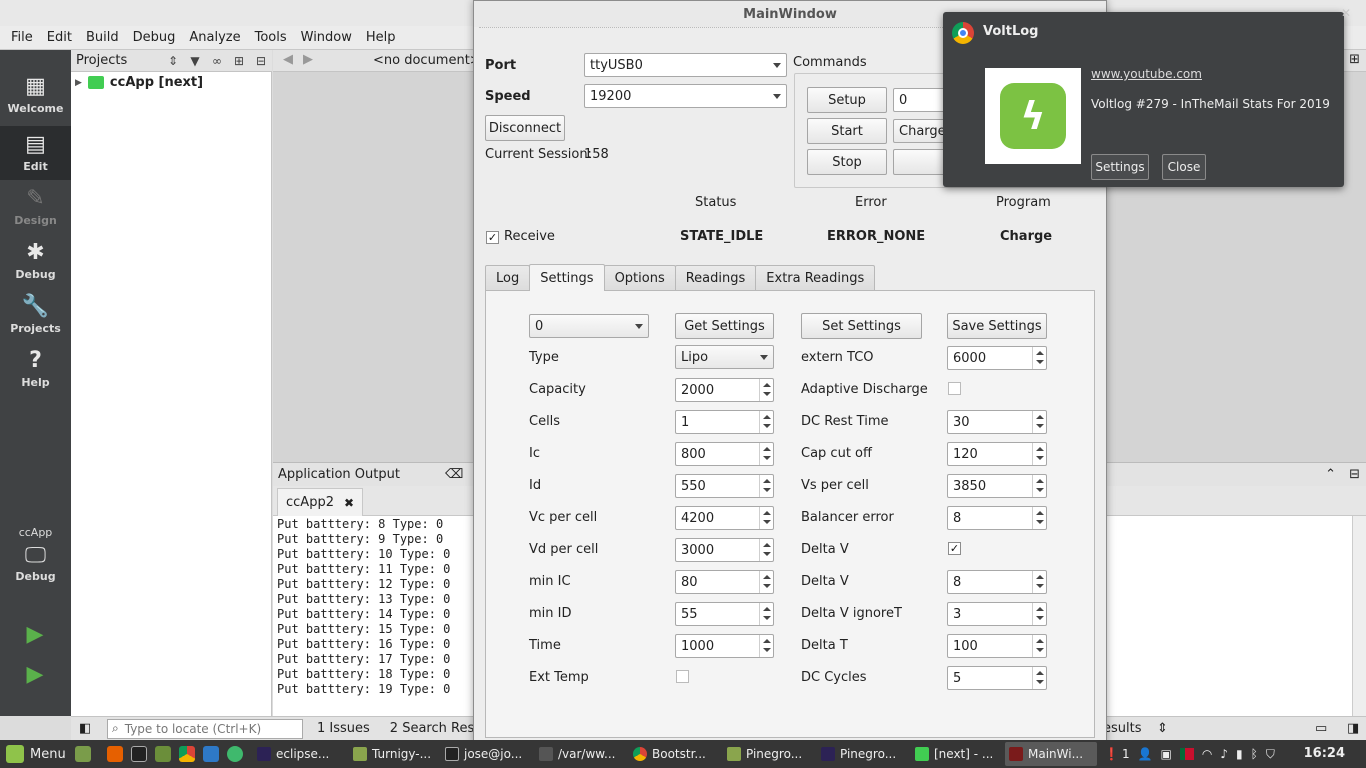  What do you see at coordinates (35, 95) in the screenshot?
I see `mode-welcome: ▦ Welcome` at bounding box center [35, 95].